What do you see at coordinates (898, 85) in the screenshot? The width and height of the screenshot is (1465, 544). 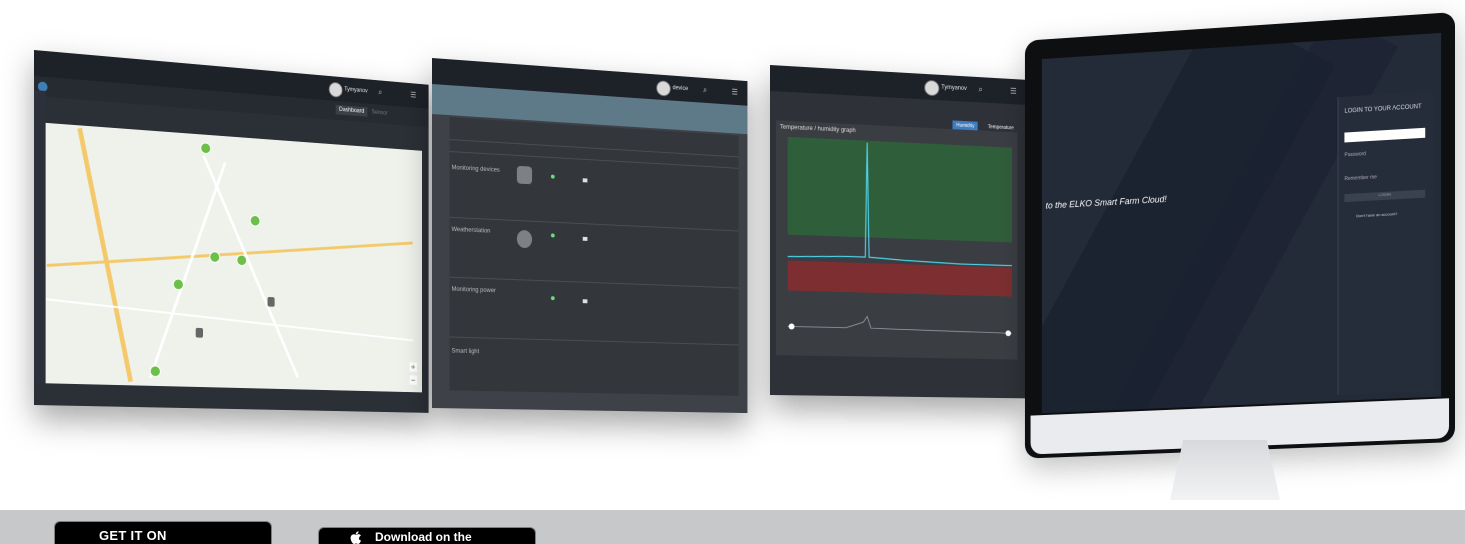 I see `graph-topbar: Tymyanov ⌕ ☰` at bounding box center [898, 85].